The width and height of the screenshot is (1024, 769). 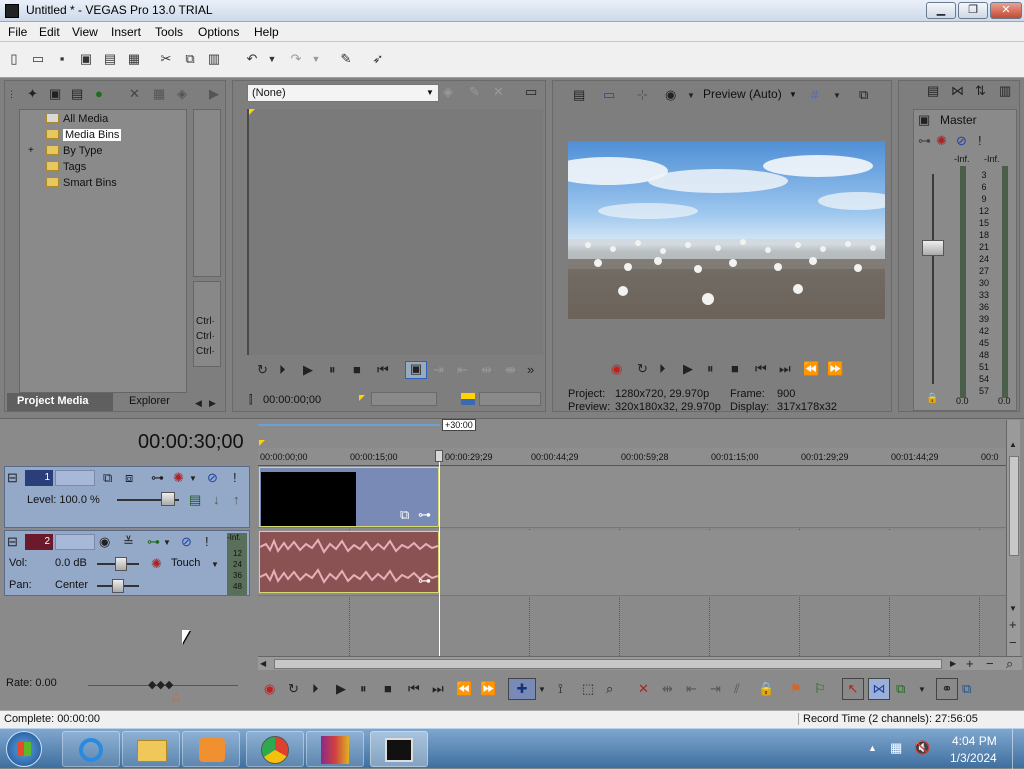 What do you see at coordinates (357, 370) in the screenshot?
I see `stop-icon: ■` at bounding box center [357, 370].